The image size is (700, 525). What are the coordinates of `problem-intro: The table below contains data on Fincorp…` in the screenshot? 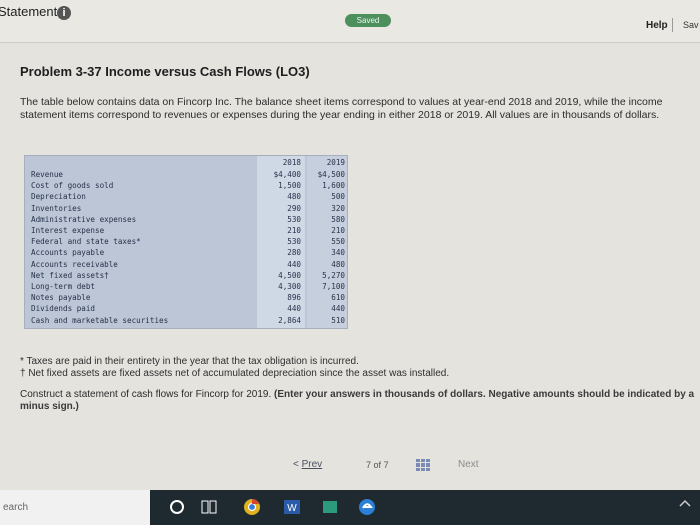 It's located at (341, 108).